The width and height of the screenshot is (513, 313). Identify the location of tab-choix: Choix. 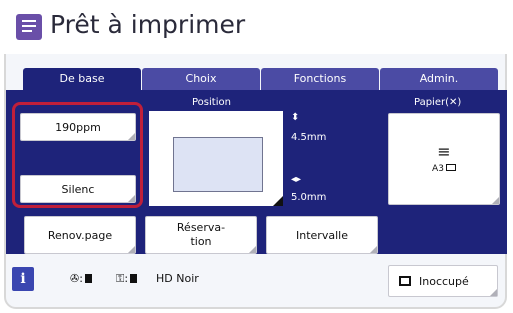
(201, 79).